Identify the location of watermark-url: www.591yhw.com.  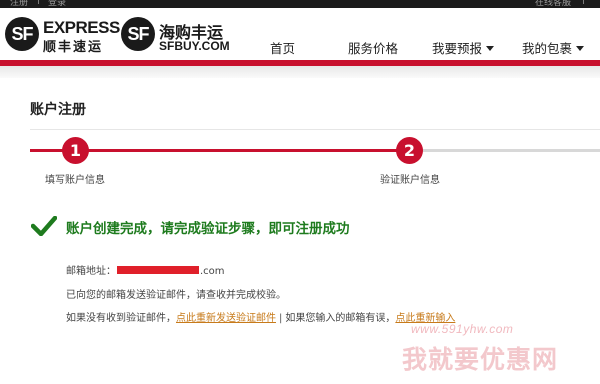
(462, 329).